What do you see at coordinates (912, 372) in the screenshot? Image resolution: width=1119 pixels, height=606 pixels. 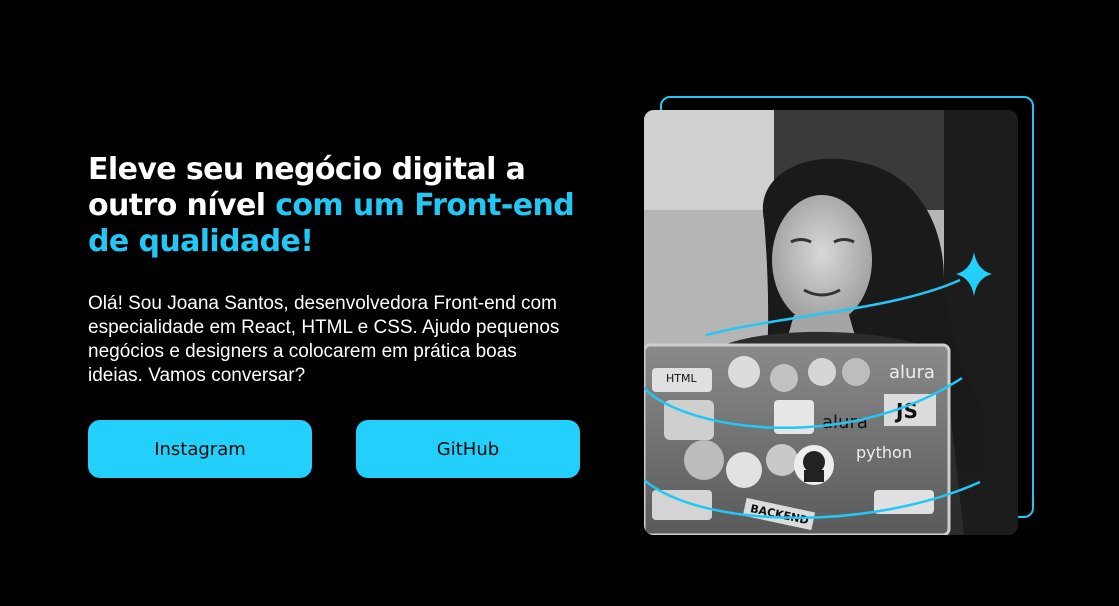 I see `sticker-alura-1: alura` at bounding box center [912, 372].